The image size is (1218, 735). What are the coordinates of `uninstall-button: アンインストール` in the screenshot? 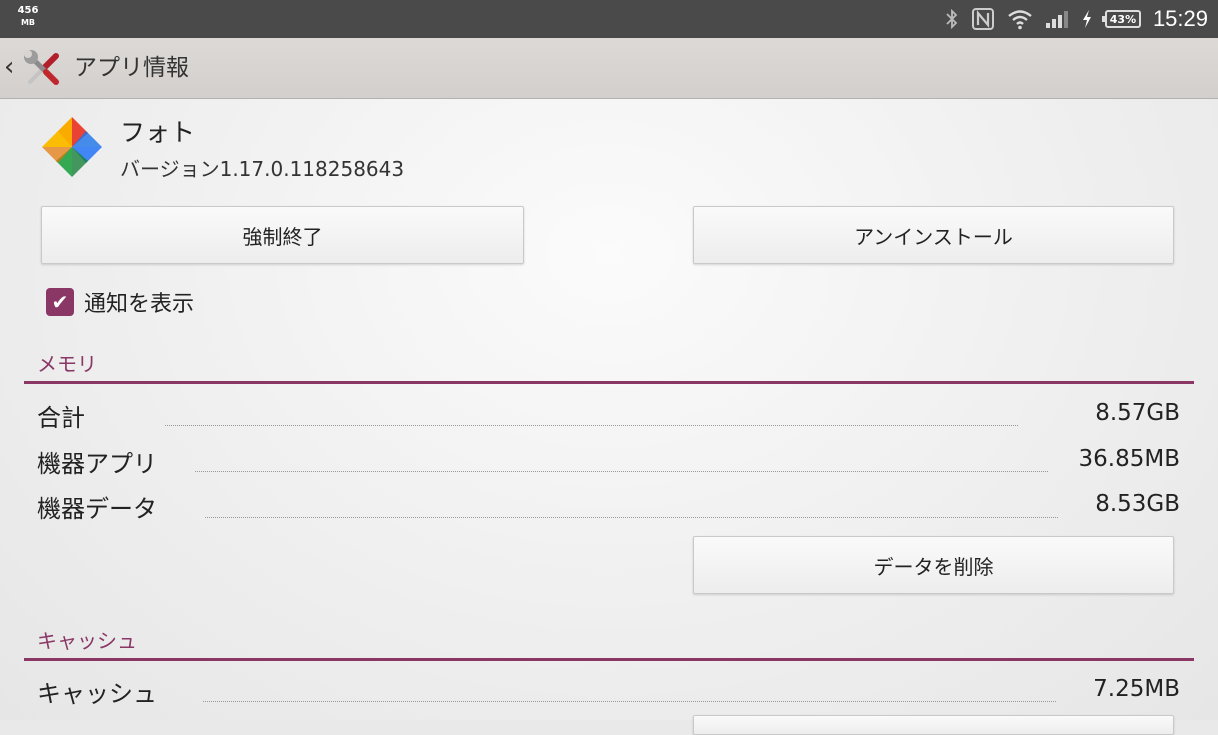 It's located at (933, 235).